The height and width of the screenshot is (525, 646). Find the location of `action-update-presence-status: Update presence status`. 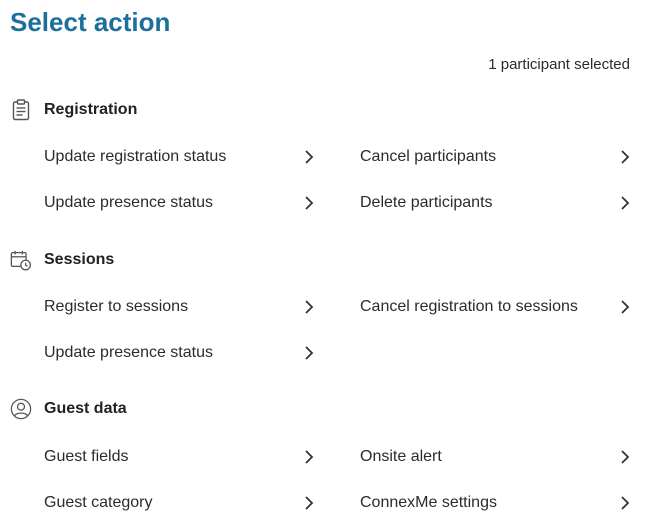

action-update-presence-status: Update presence status is located at coordinates (180, 203).